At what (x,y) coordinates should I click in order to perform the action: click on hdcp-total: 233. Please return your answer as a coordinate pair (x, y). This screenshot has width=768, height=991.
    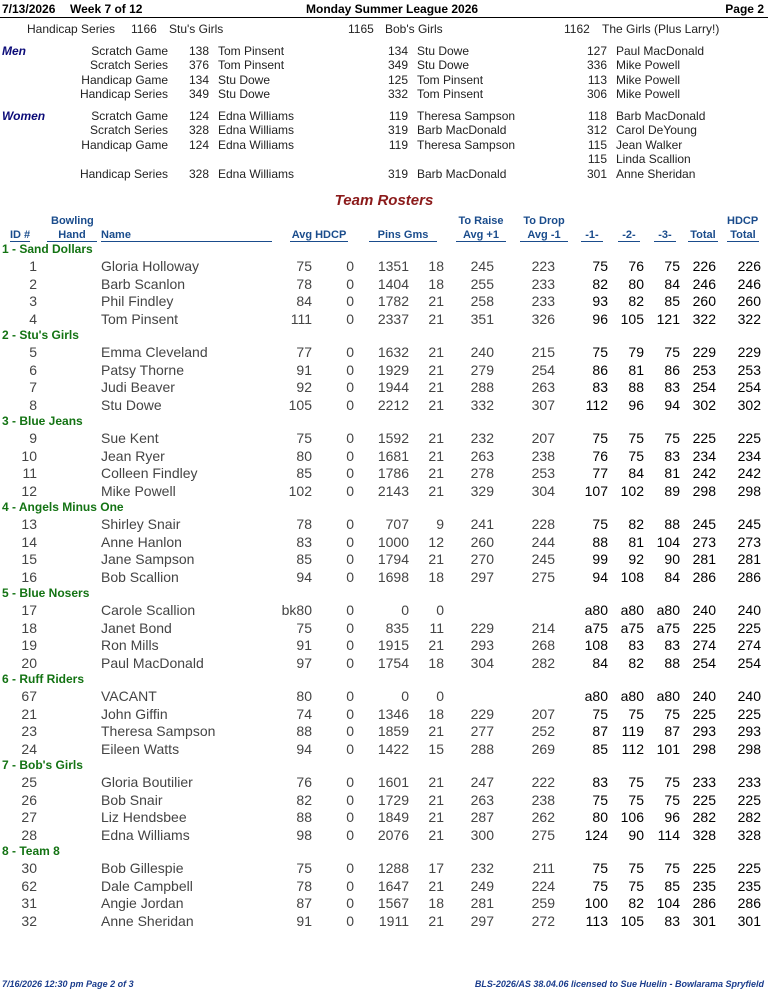
    Looking at the image, I should click on (749, 782).